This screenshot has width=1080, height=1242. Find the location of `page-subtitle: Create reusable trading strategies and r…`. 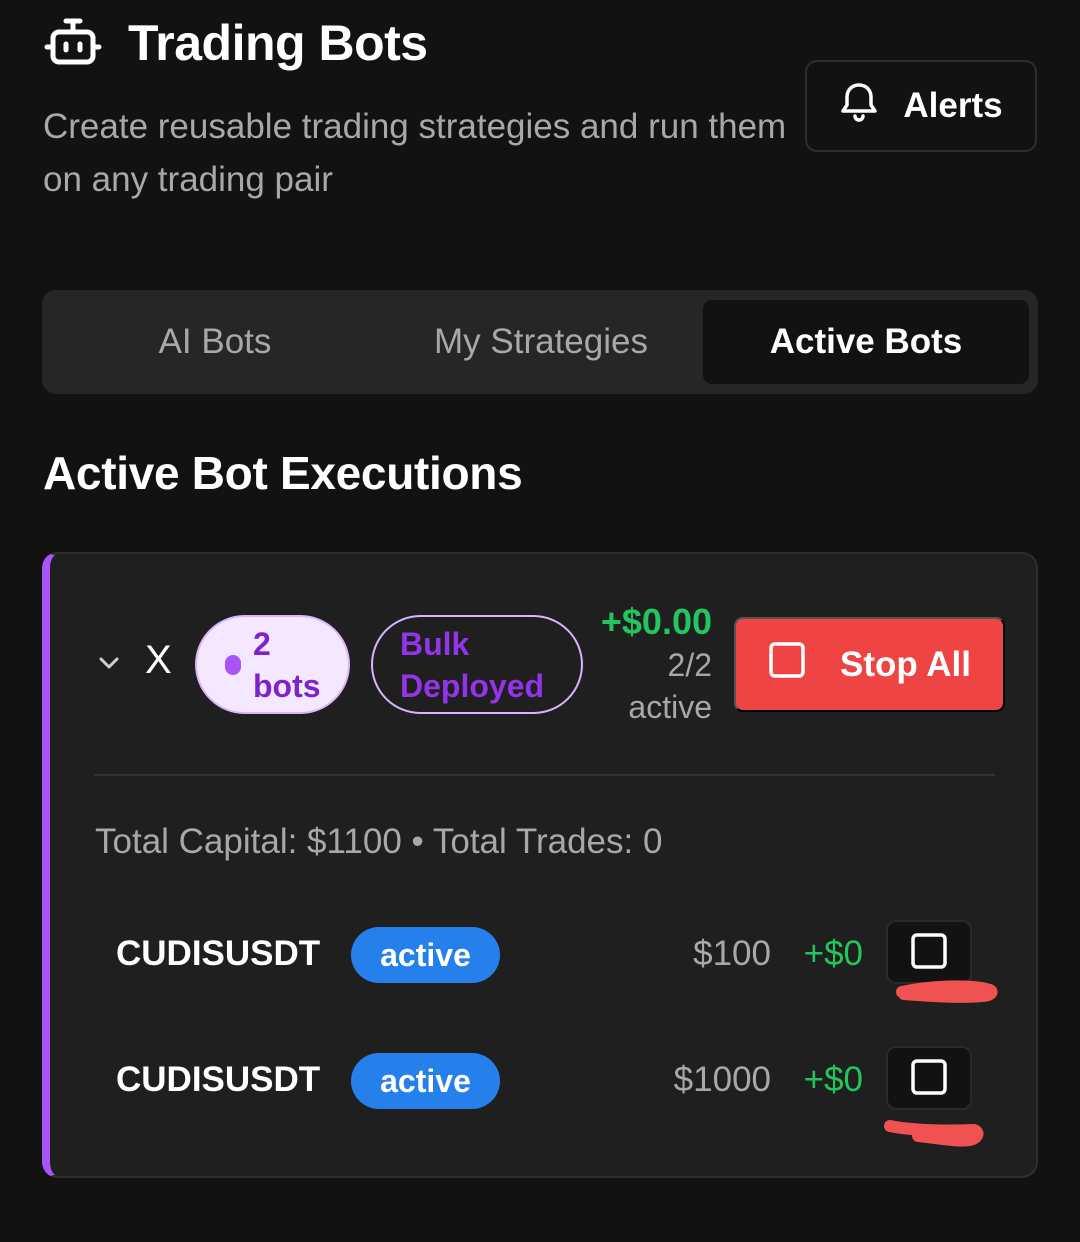

page-subtitle: Create reusable trading strategies and r… is located at coordinates (415, 153).